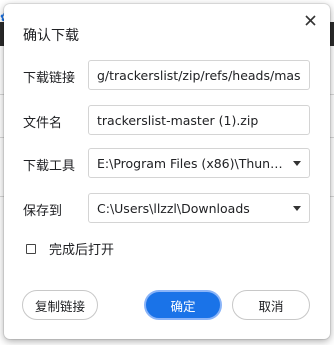  I want to click on download-link-input, so click(199, 75).